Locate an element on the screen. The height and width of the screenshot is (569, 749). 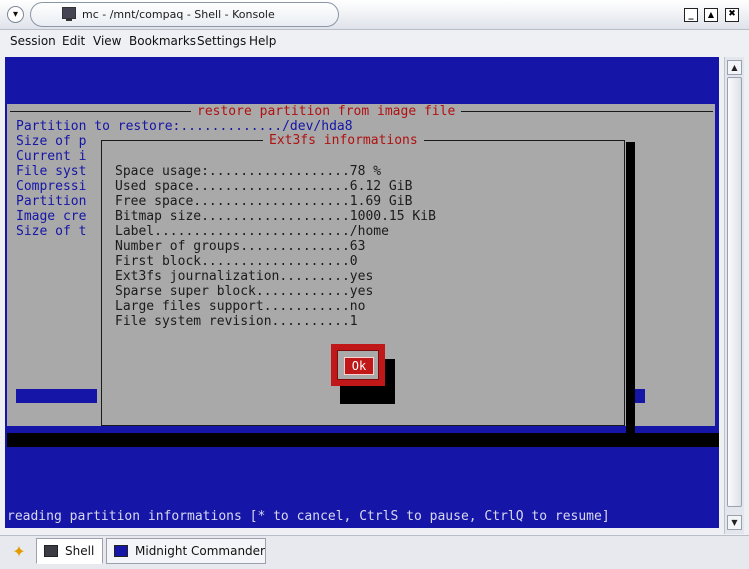
ok-button: Ok is located at coordinates (359, 366).